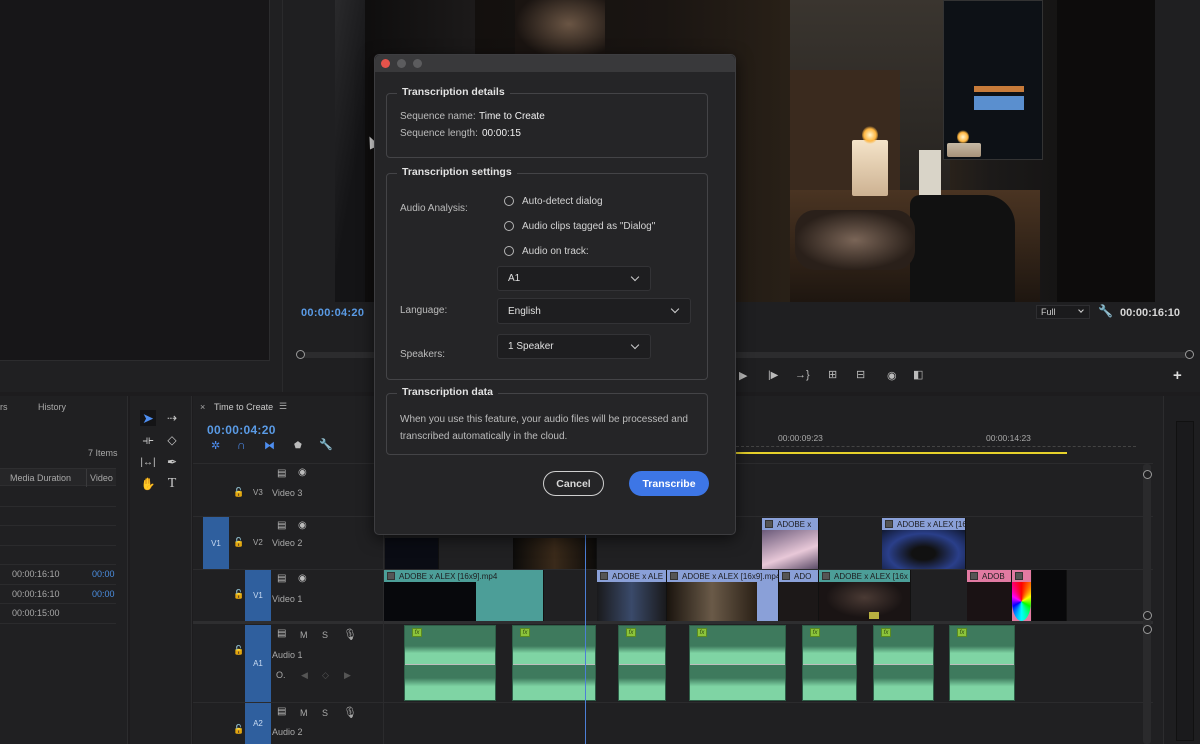 Image resolution: width=1200 pixels, height=744 pixels. I want to click on language-select: English, so click(594, 311).